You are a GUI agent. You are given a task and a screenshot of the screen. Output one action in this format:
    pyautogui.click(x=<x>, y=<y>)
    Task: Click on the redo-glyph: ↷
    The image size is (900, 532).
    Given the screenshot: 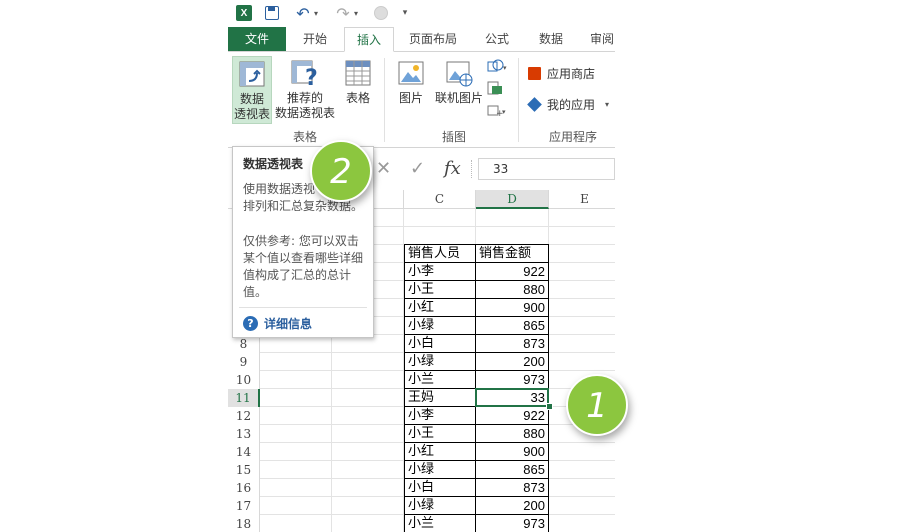 What is the action you would take?
    pyautogui.click(x=343, y=13)
    